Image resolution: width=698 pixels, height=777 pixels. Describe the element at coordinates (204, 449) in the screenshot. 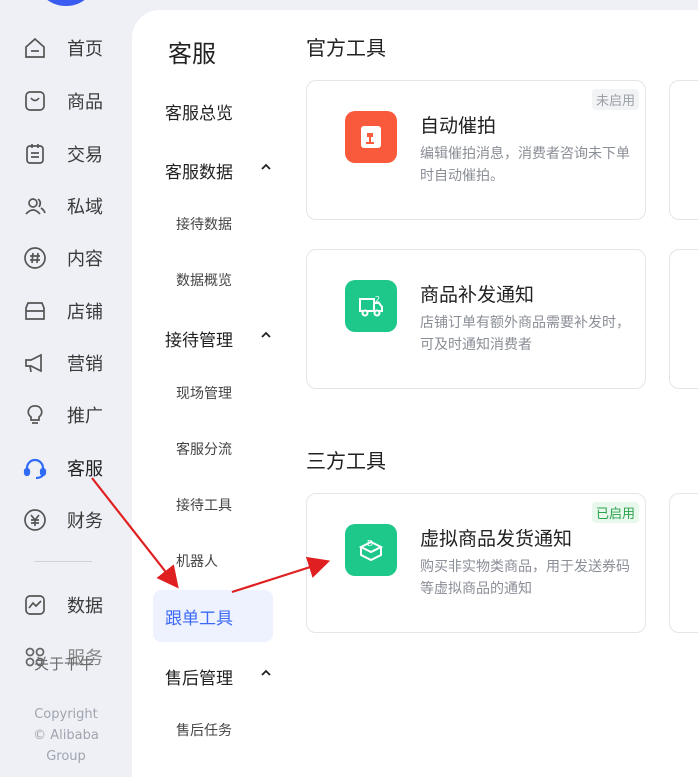

I see `subnav-item-distribution: 客服分流` at that location.